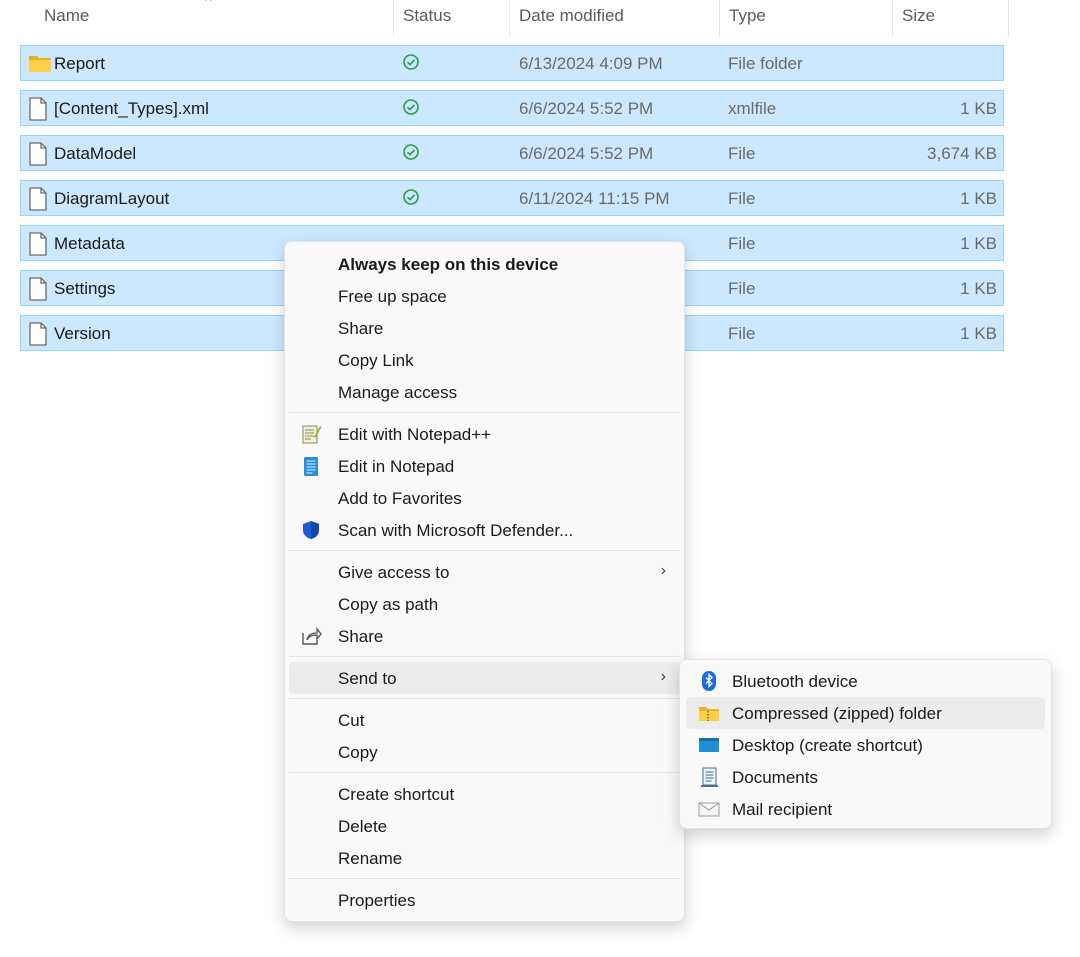 Image resolution: width=1080 pixels, height=957 pixels. I want to click on menu-item-give-access-to: Give access to ›, so click(484, 572).